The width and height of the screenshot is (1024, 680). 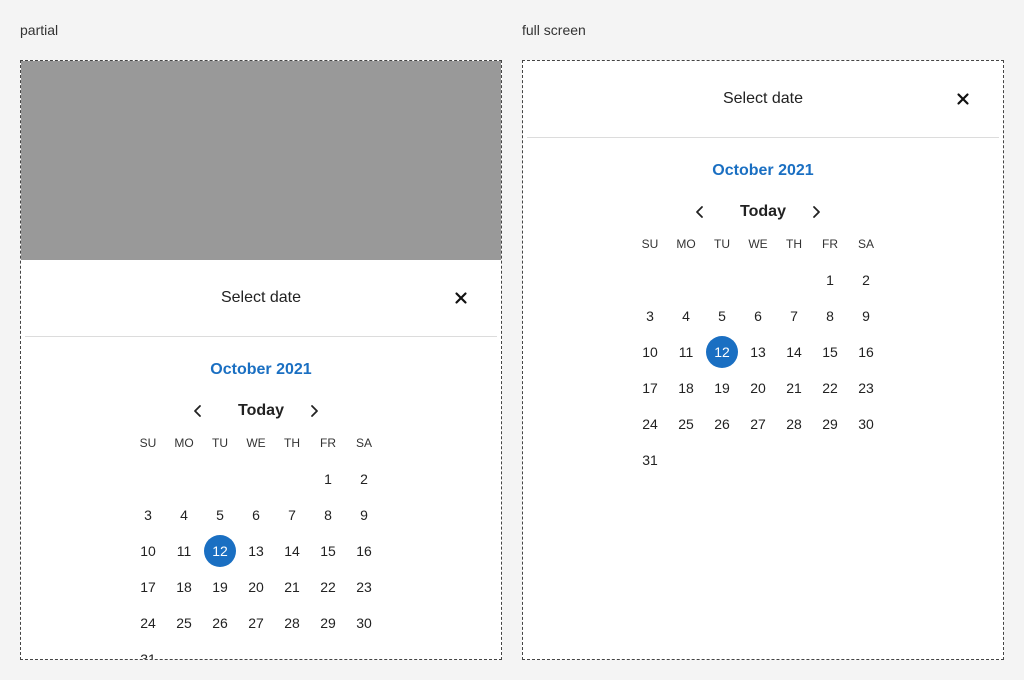 What do you see at coordinates (363, 443) in the screenshot?
I see `weekday-label: SA` at bounding box center [363, 443].